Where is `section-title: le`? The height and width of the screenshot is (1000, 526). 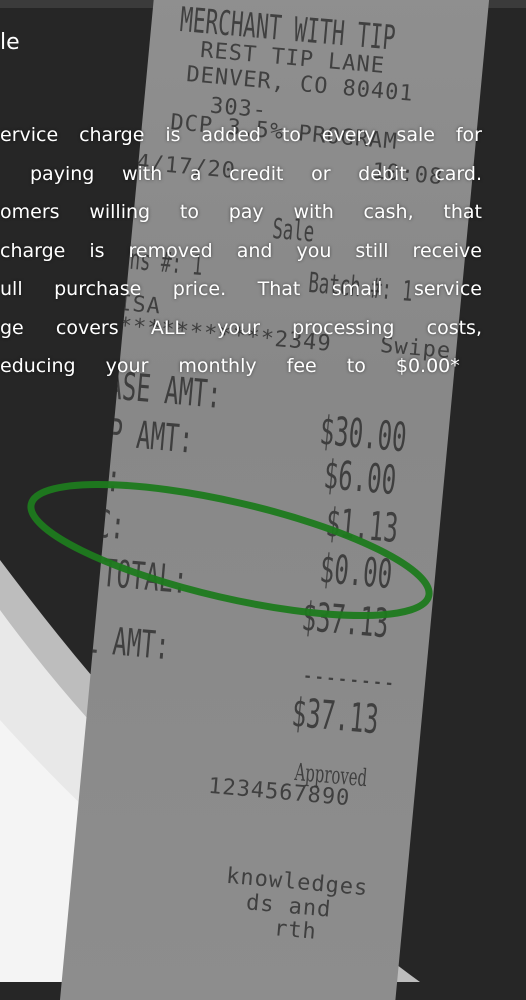 section-title: le is located at coordinates (10, 42).